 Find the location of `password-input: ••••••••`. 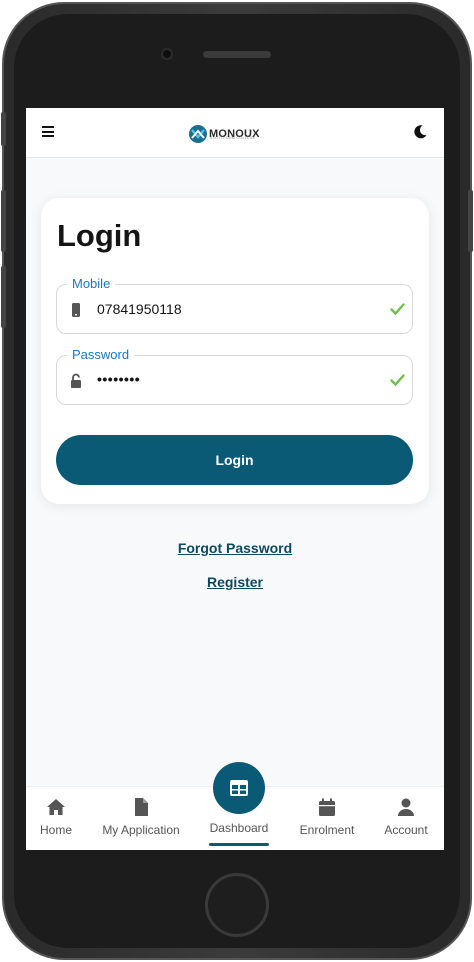

password-input: •••••••• is located at coordinates (237, 379).